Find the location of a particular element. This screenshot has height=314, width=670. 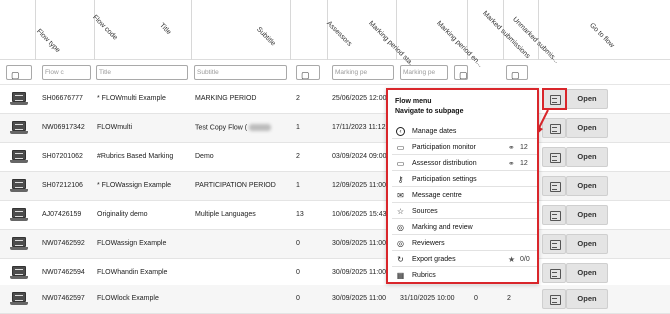

key-icon: ⚷ is located at coordinates (400, 179).